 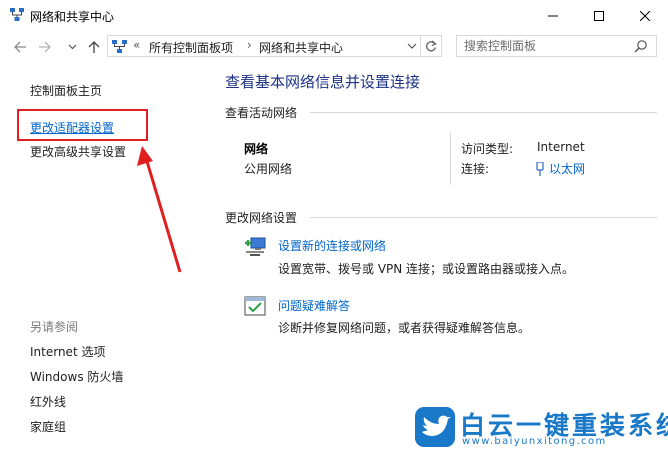 I want to click on ethernet-connection-link: 以太网, so click(x=560, y=168).